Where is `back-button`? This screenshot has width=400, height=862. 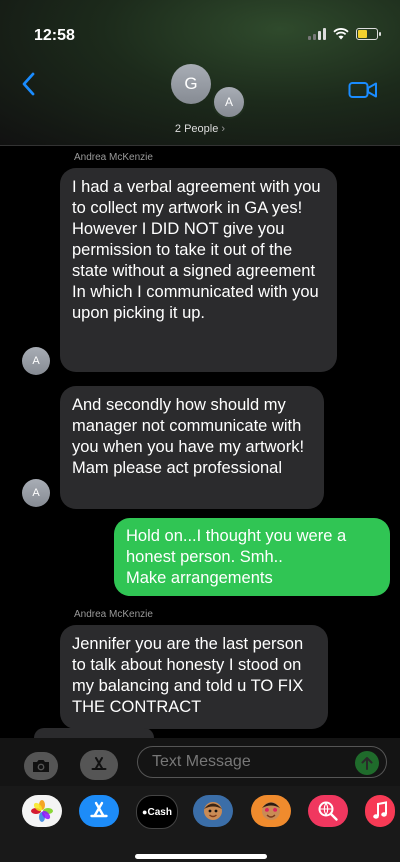 back-button is located at coordinates (29, 86).